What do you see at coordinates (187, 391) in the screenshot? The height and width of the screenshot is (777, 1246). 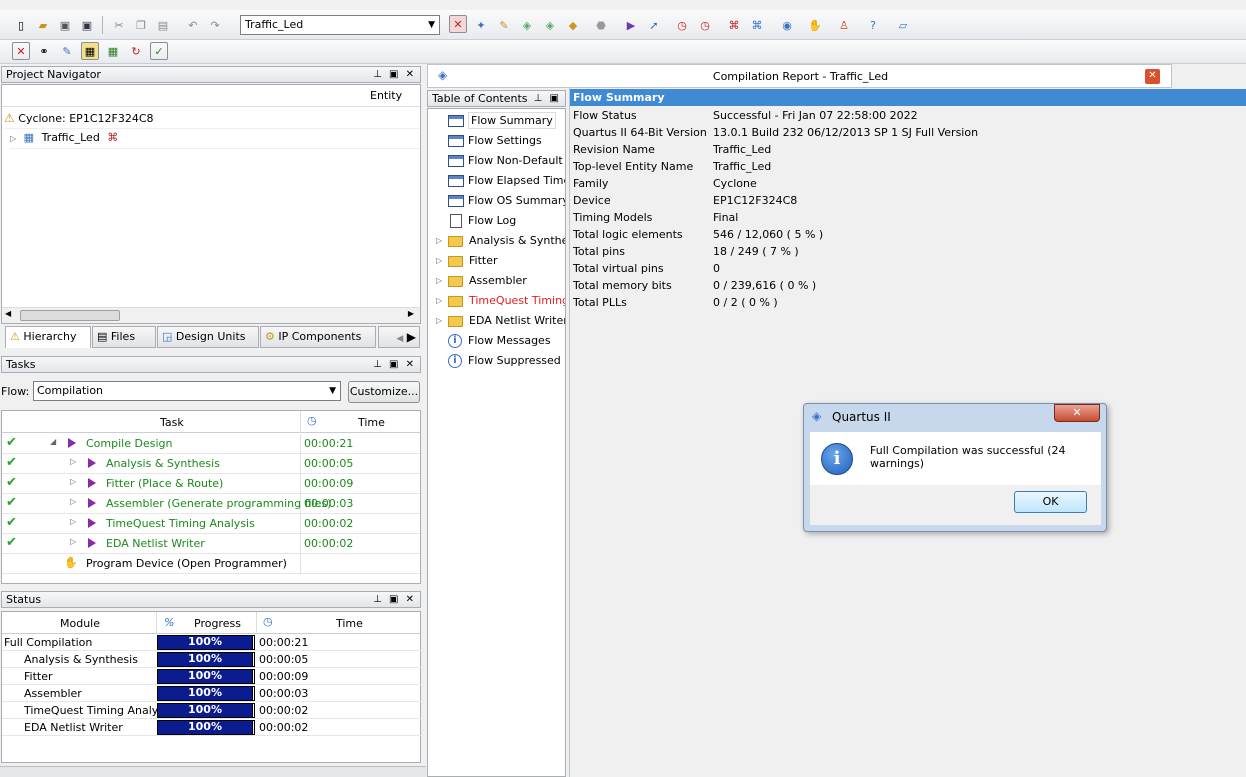 I see `flow-select: Compilation ▼` at bounding box center [187, 391].